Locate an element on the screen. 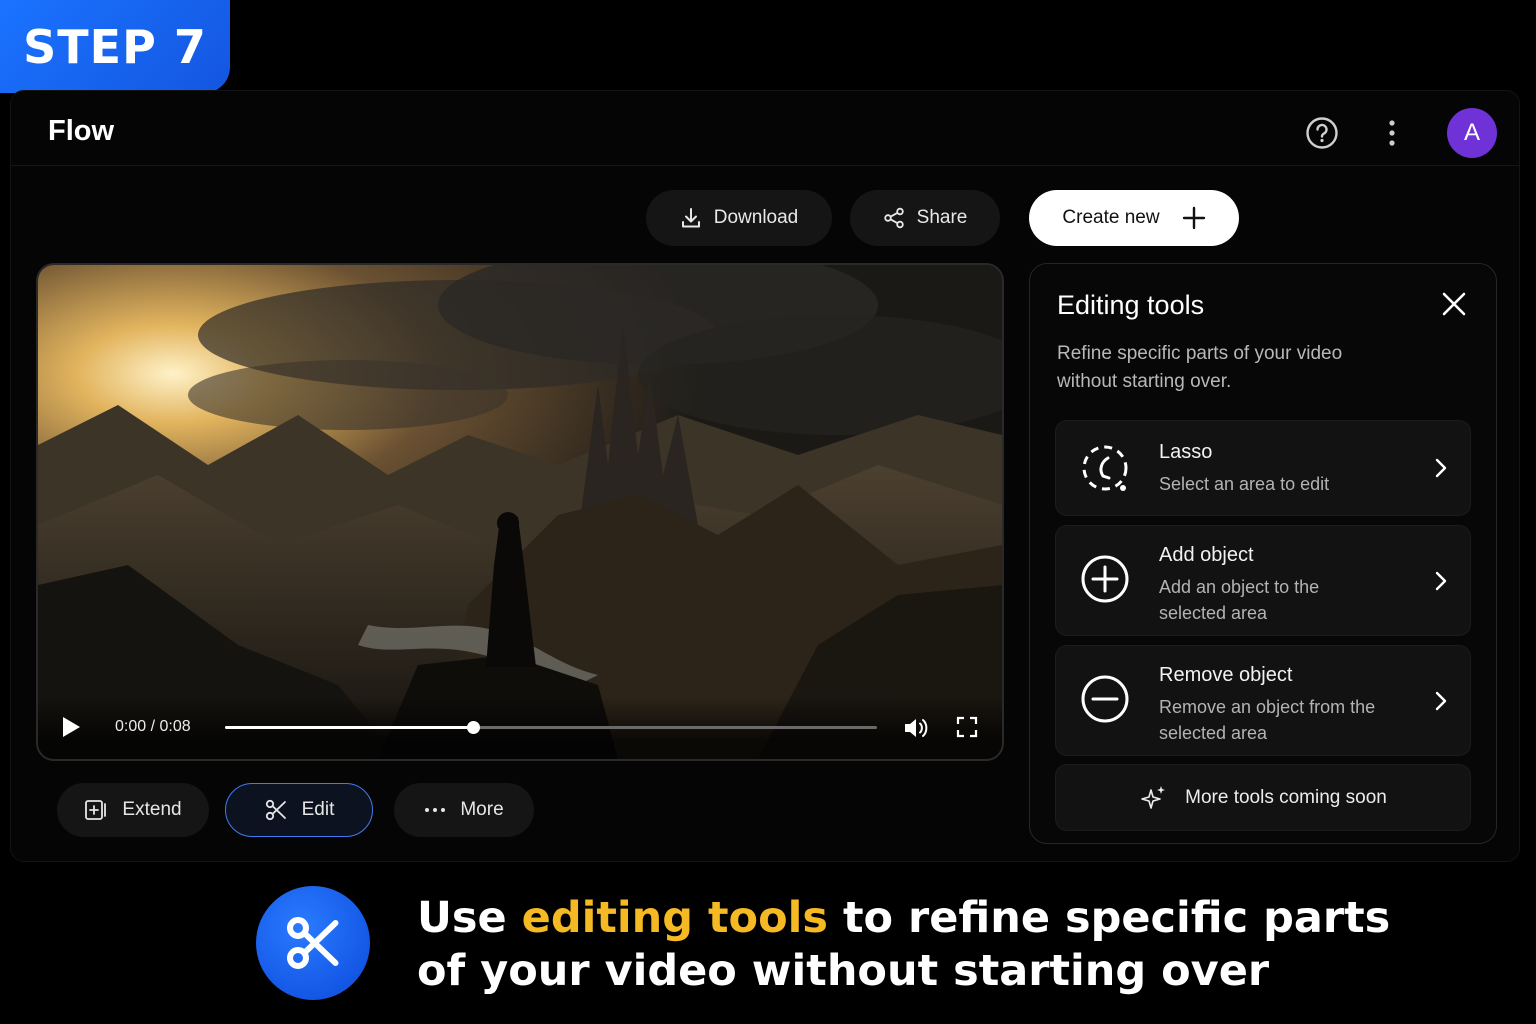 The height and width of the screenshot is (1024, 1536). tool-name: Lasso is located at coordinates (1186, 452).